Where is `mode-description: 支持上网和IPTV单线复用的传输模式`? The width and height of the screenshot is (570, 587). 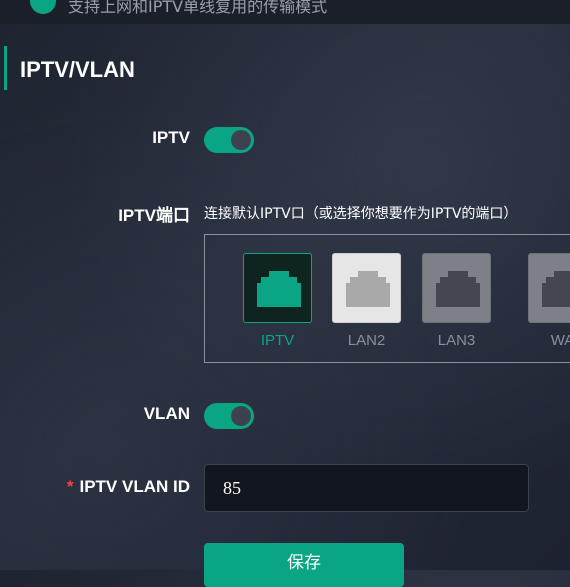 mode-description: 支持上网和IPTV单线复用的传输模式 is located at coordinates (198, 8).